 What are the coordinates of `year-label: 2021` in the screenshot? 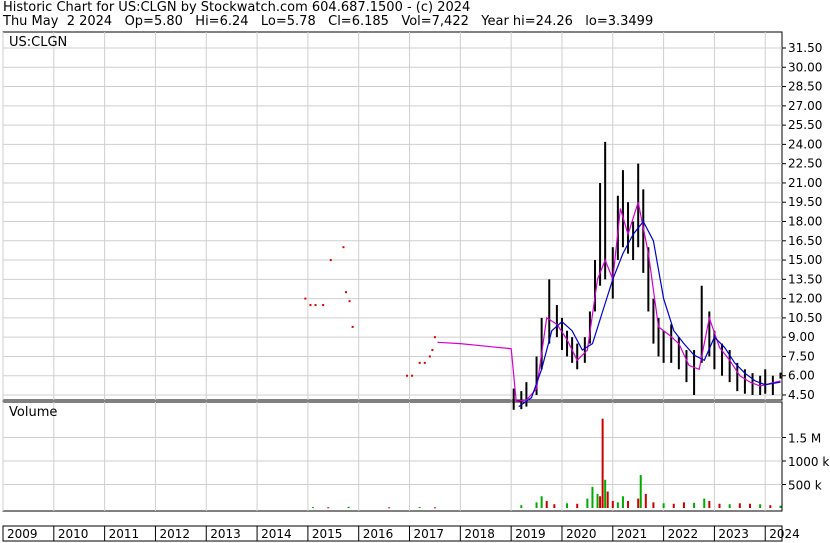 It's located at (632, 534).